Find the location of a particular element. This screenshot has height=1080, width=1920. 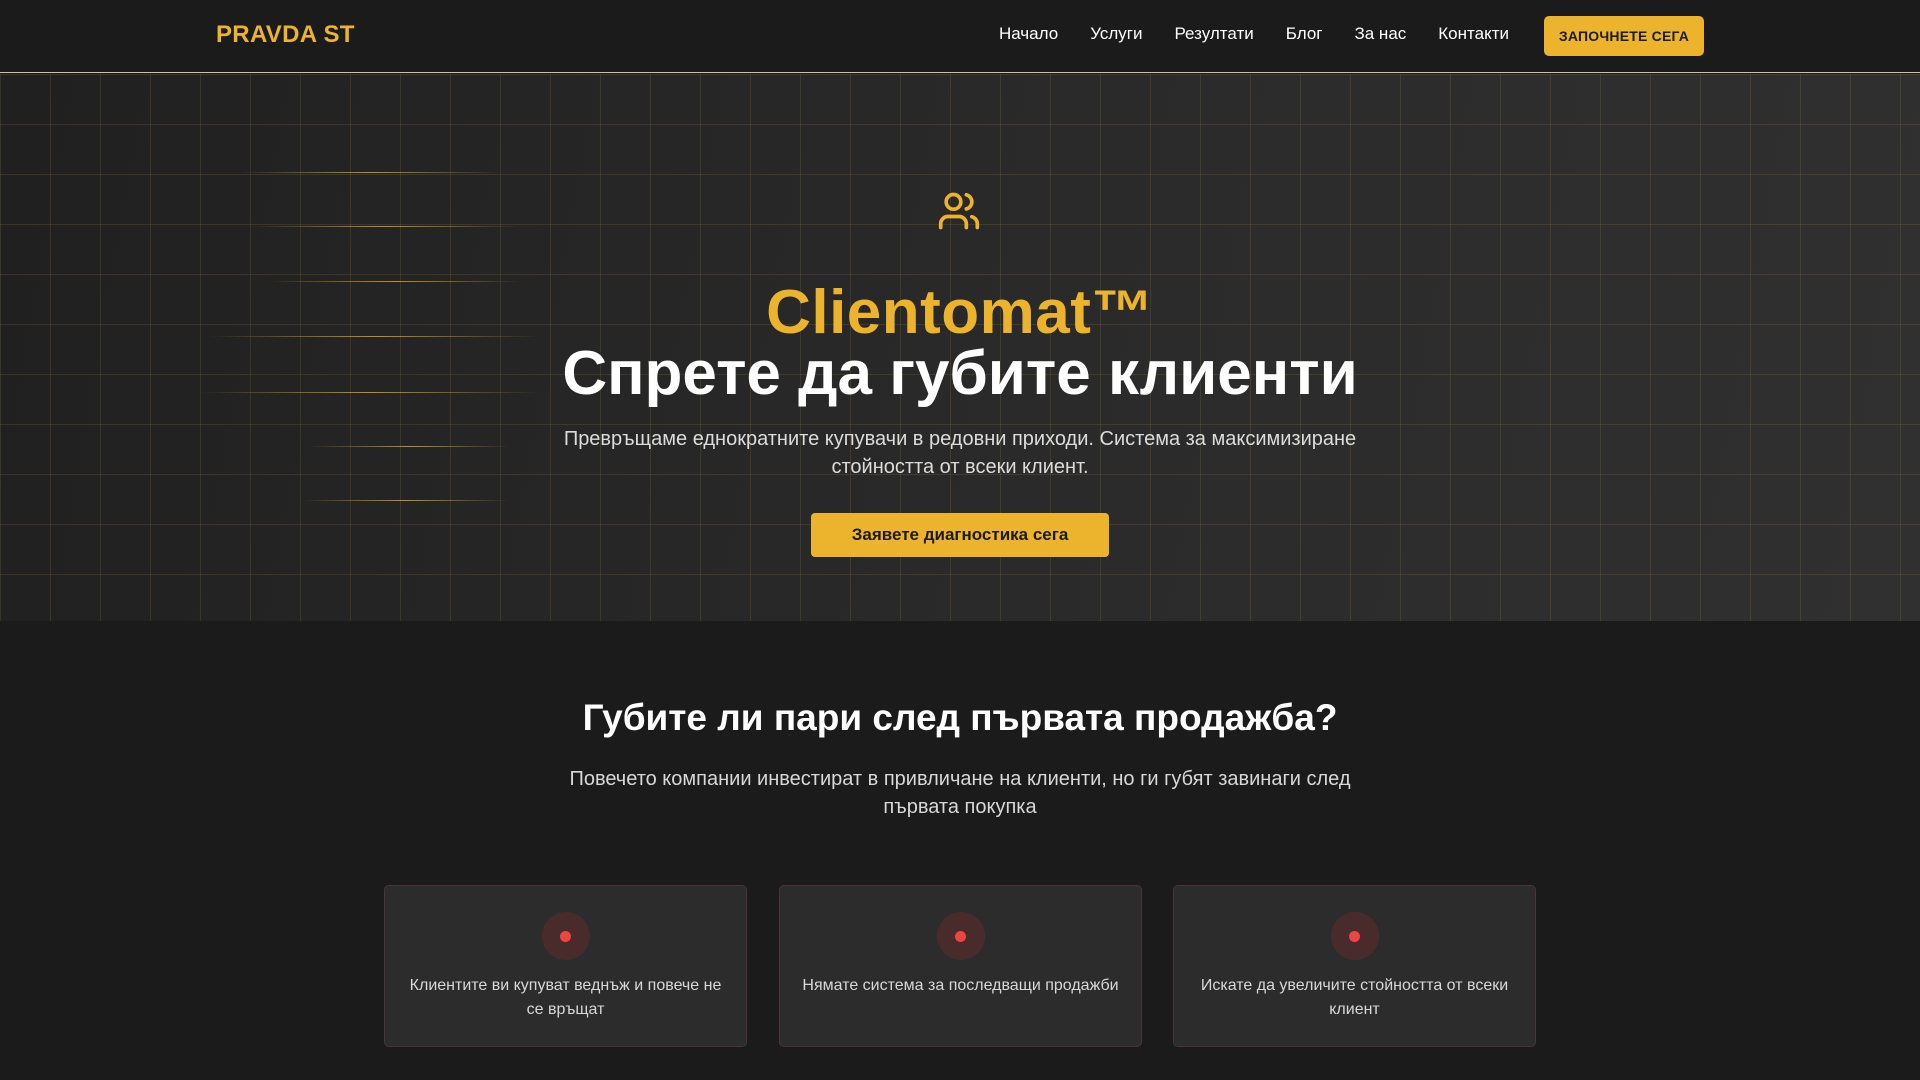

nav-link-blog: Блог is located at coordinates (1304, 34).